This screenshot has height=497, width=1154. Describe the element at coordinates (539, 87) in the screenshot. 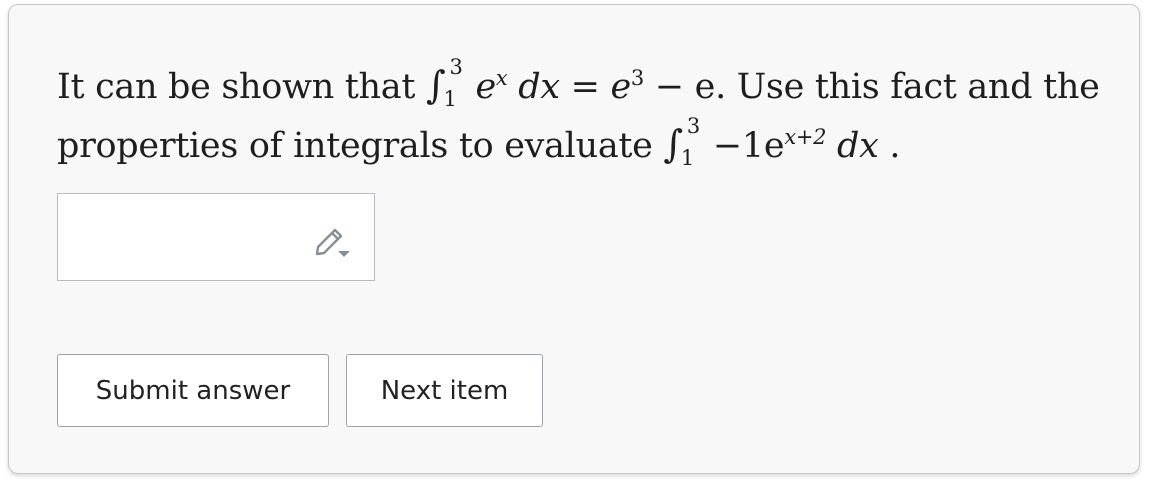

I see `differential: dx` at that location.